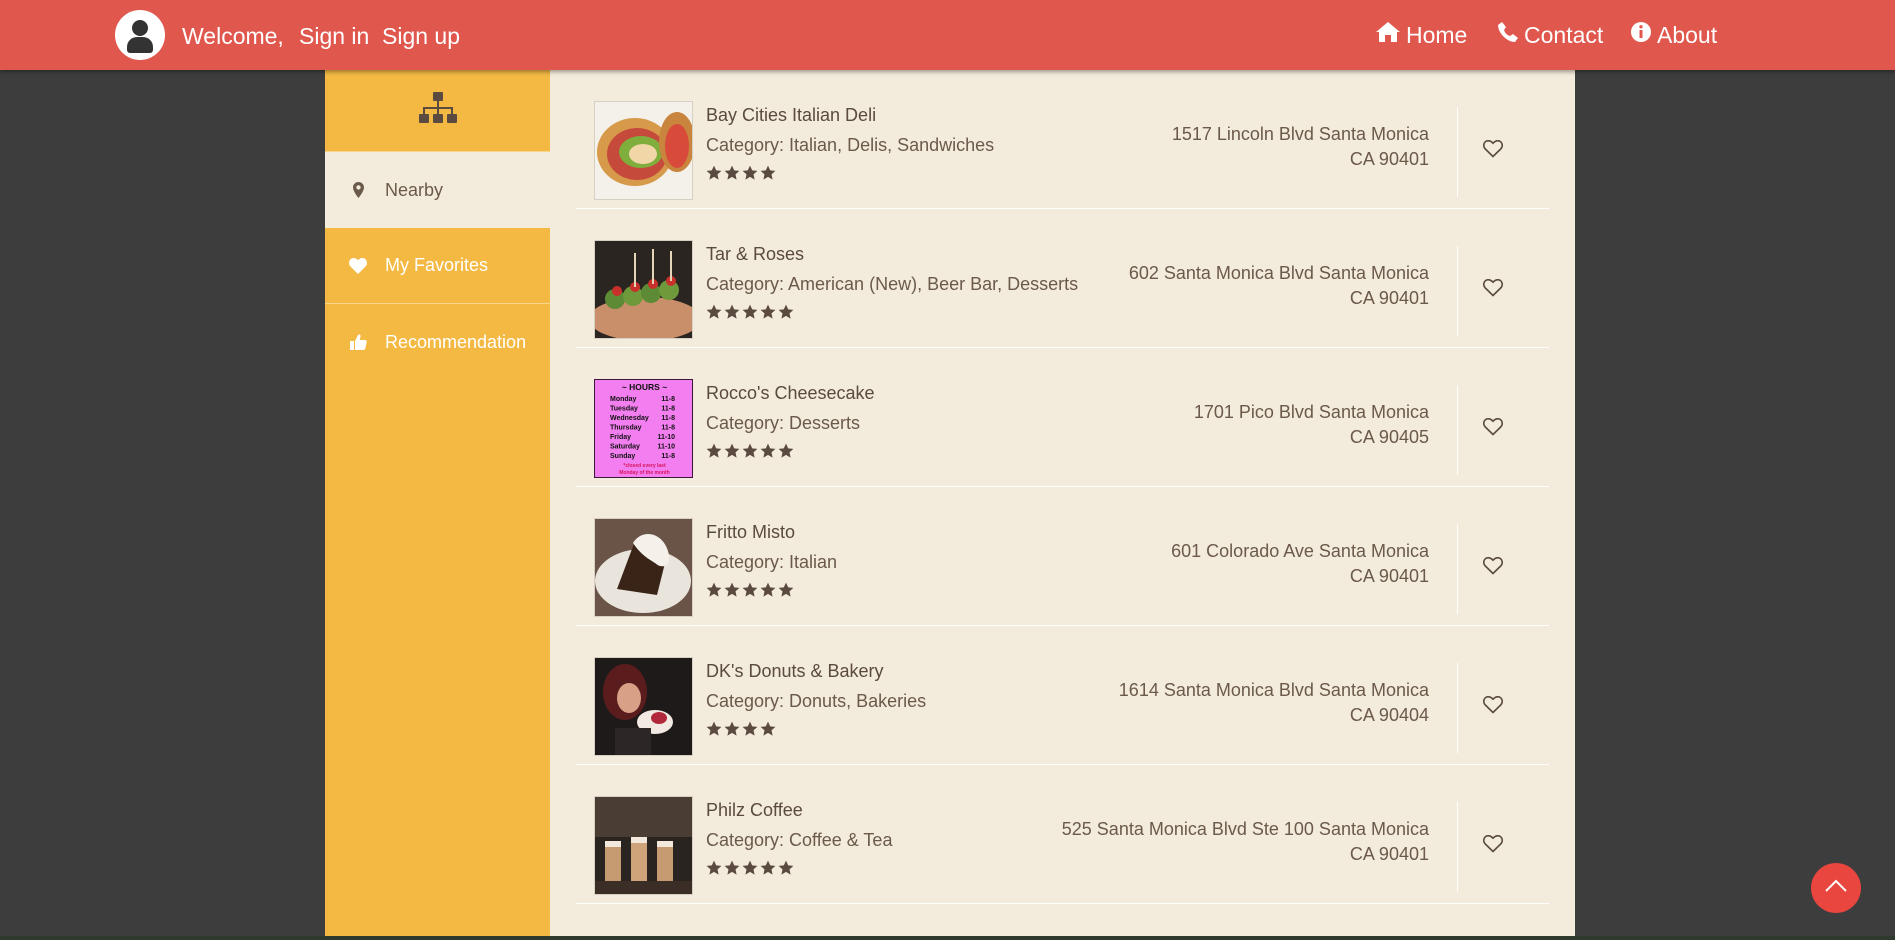 Image resolution: width=1895 pixels, height=940 pixels. What do you see at coordinates (799, 840) in the screenshot?
I see `restaurant-category: Category: Coffee & Tea` at bounding box center [799, 840].